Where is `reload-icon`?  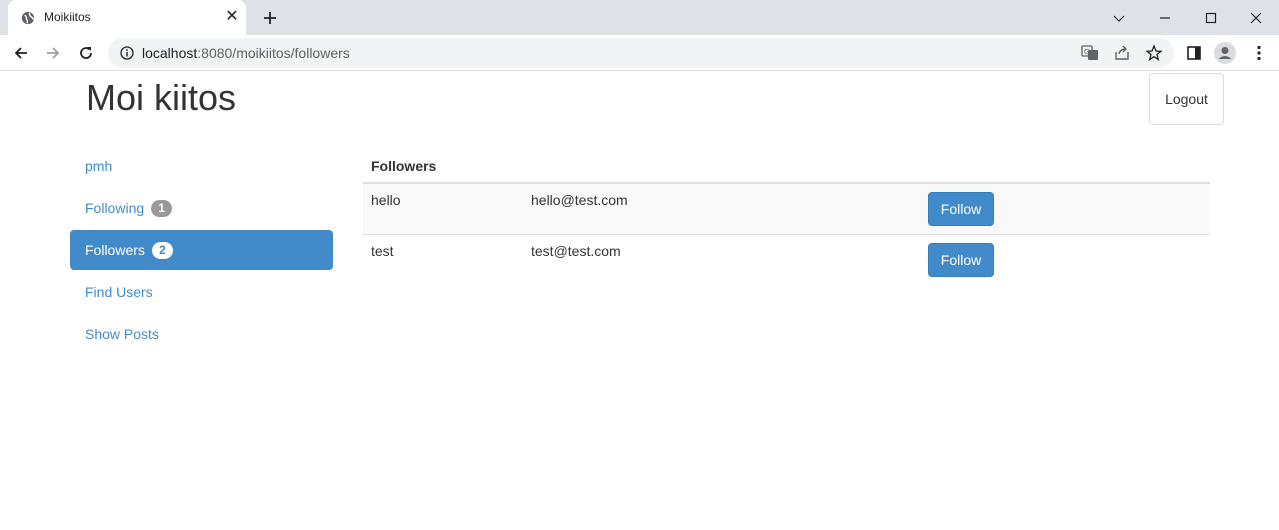 reload-icon is located at coordinates (86, 53).